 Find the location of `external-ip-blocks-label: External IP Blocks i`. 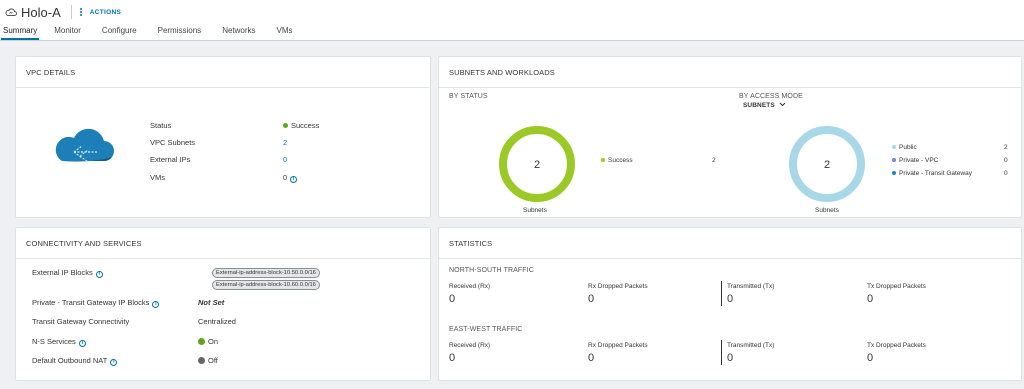

external-ip-blocks-label: External IP Blocks i is located at coordinates (67, 273).